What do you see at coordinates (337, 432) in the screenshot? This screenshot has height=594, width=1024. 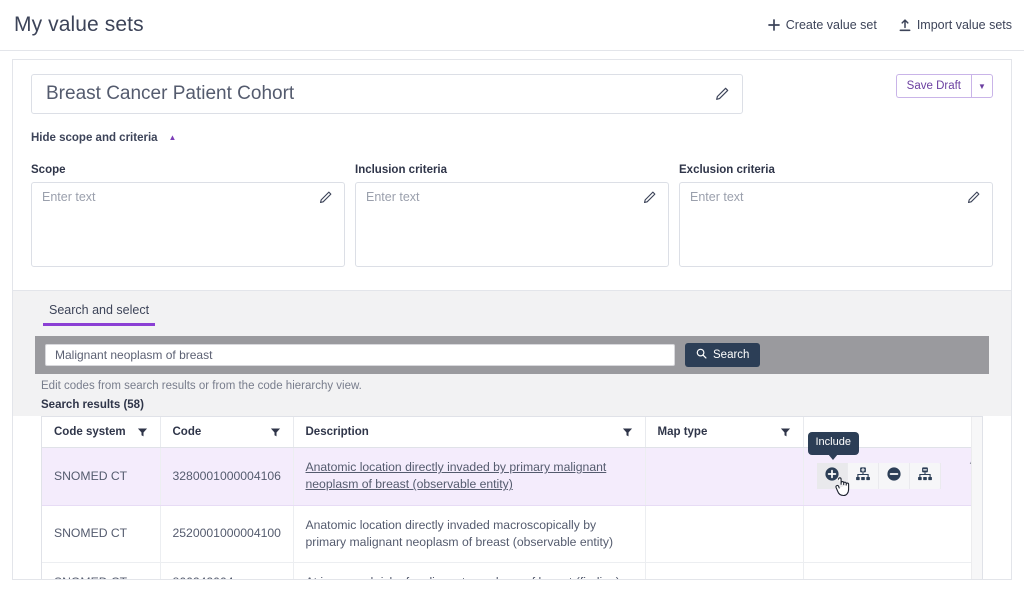 I see `column-label: Description` at bounding box center [337, 432].